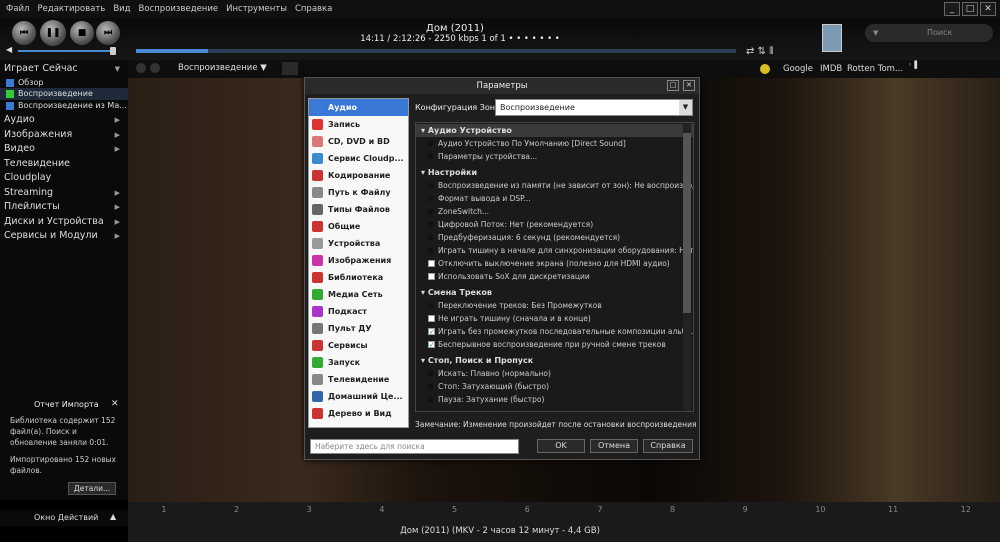 This screenshot has width=1000, height=542. Describe the element at coordinates (831, 69) in the screenshot. I see `link-imdb: IMDB` at that location.